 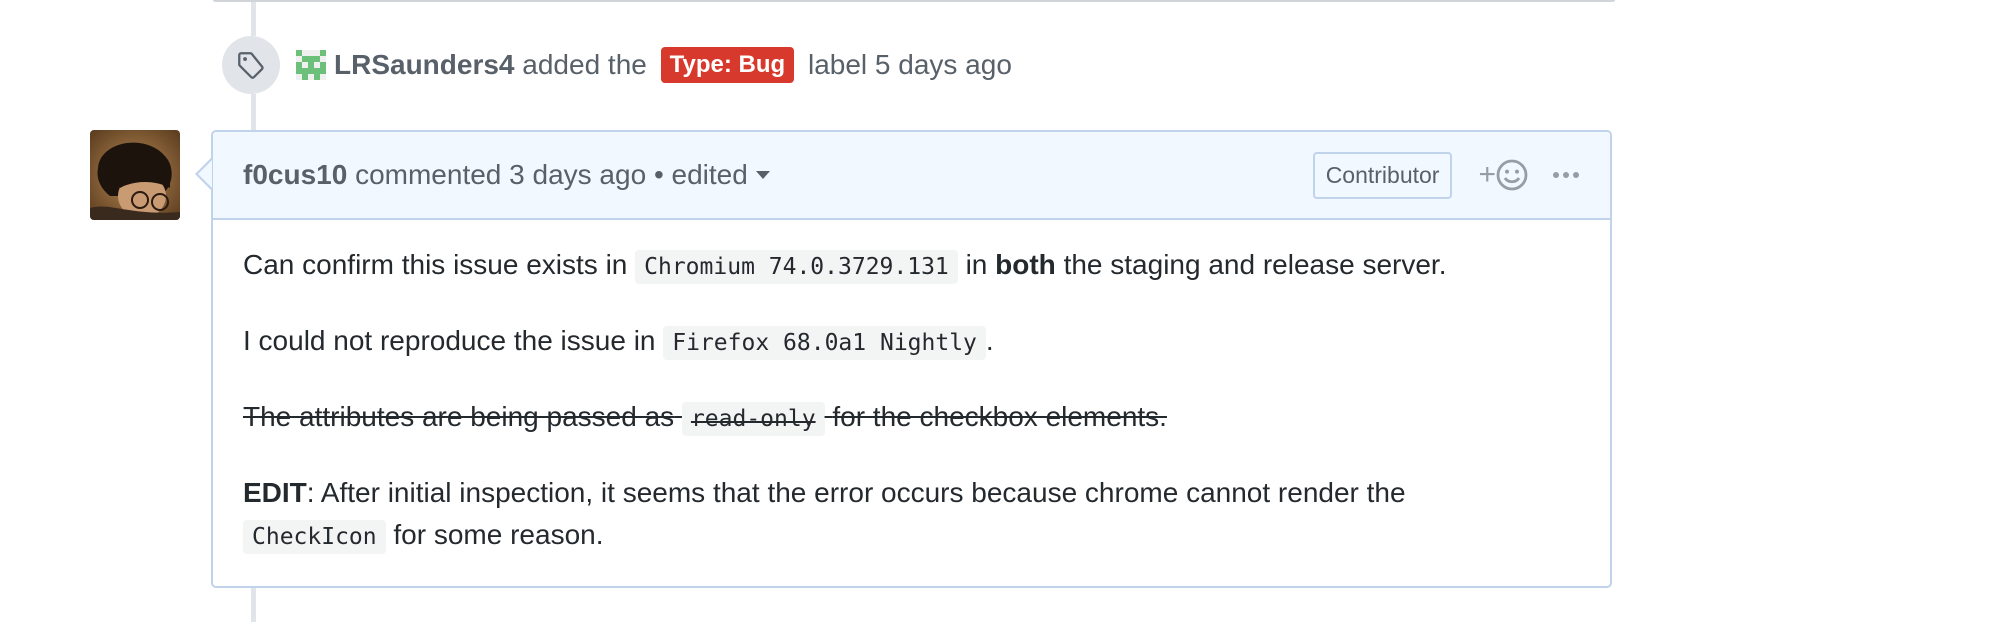 I want to click on type-bug-label: Type: Bug, so click(x=727, y=65).